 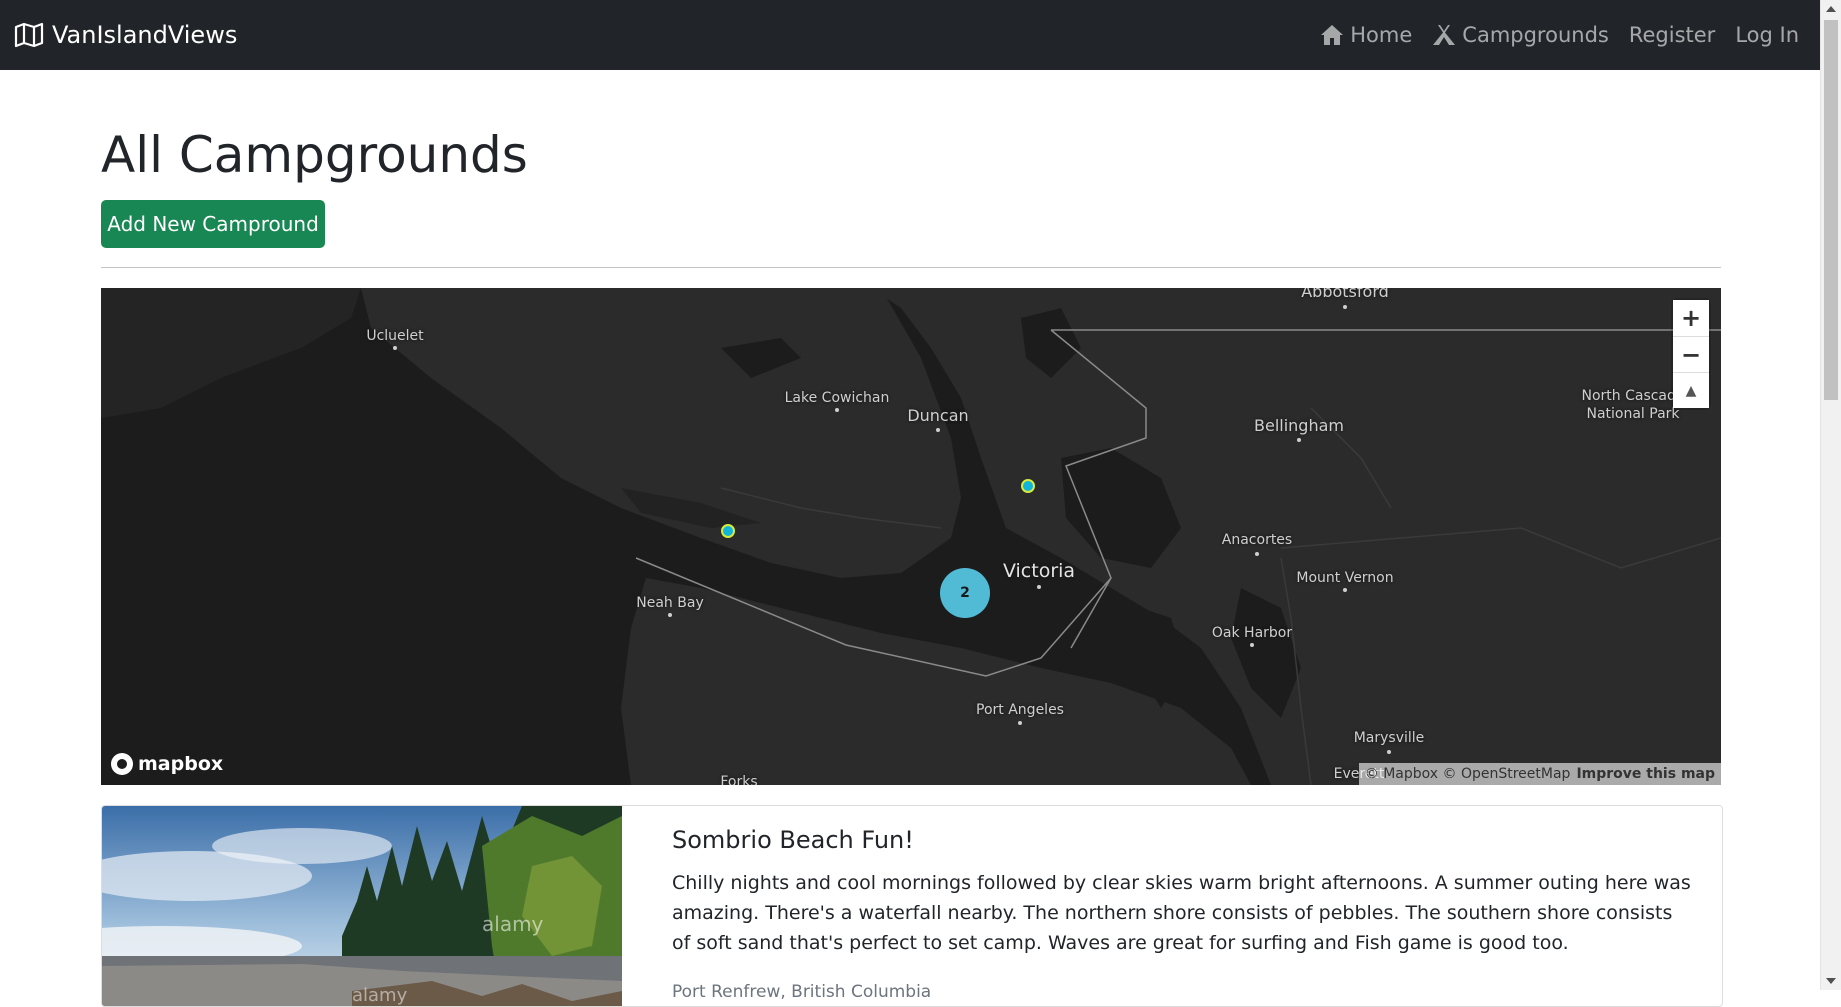 I want to click on map-label-duncan: Duncan, so click(x=938, y=415).